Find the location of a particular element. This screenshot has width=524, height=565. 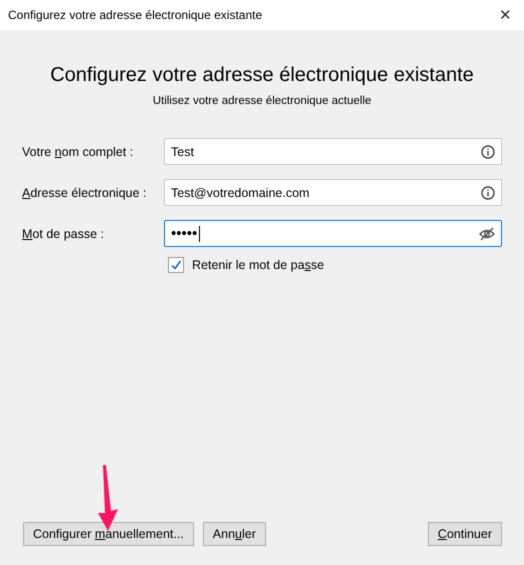

close-button: ✕ is located at coordinates (505, 15).